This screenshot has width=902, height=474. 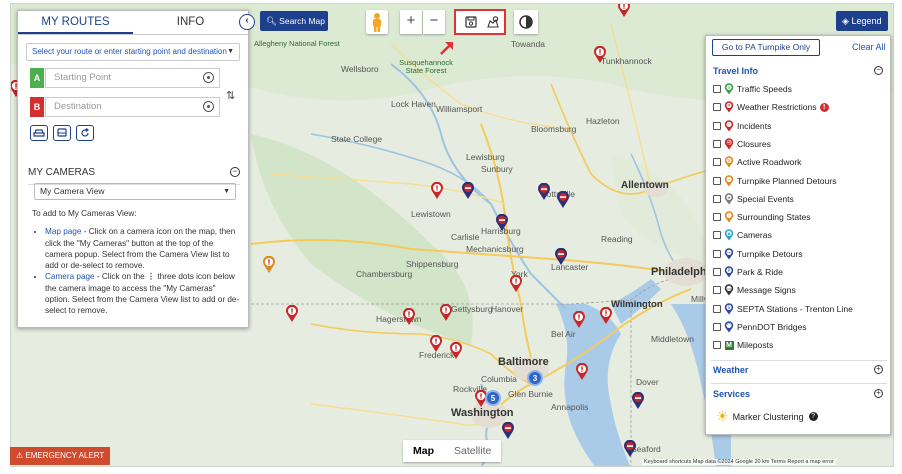 What do you see at coordinates (523, 362) in the screenshot?
I see `city-label: Baltimore` at bounding box center [523, 362].